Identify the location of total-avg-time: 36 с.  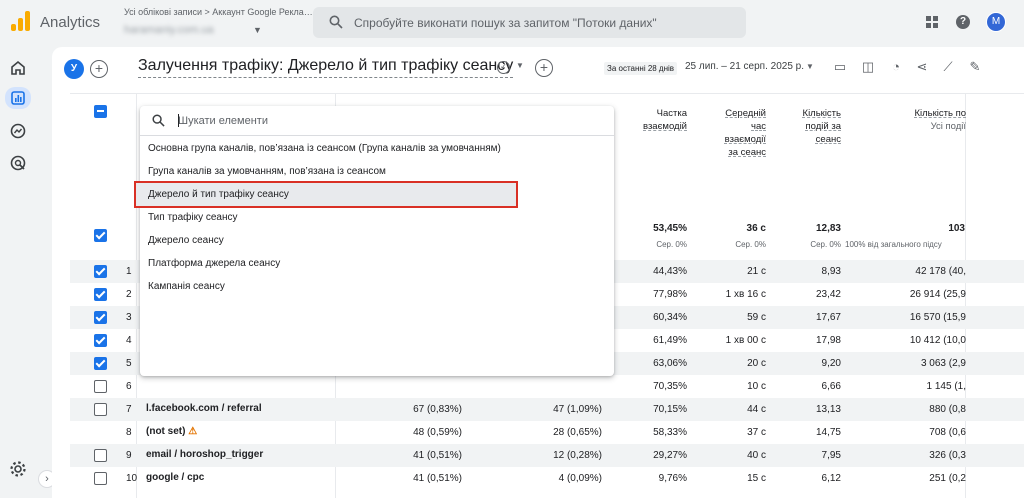
(756, 228).